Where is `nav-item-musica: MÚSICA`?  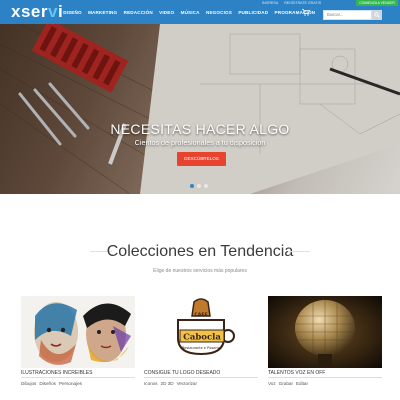 nav-item-musica: MÚSICA is located at coordinates (189, 12).